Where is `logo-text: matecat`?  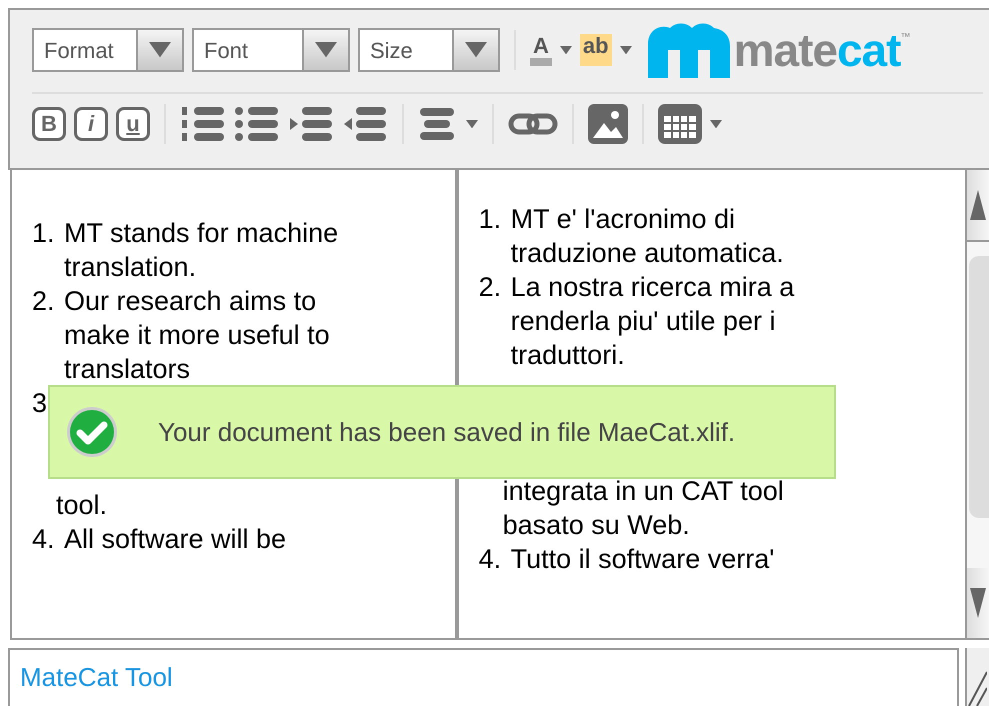
logo-text: matecat is located at coordinates (817, 50).